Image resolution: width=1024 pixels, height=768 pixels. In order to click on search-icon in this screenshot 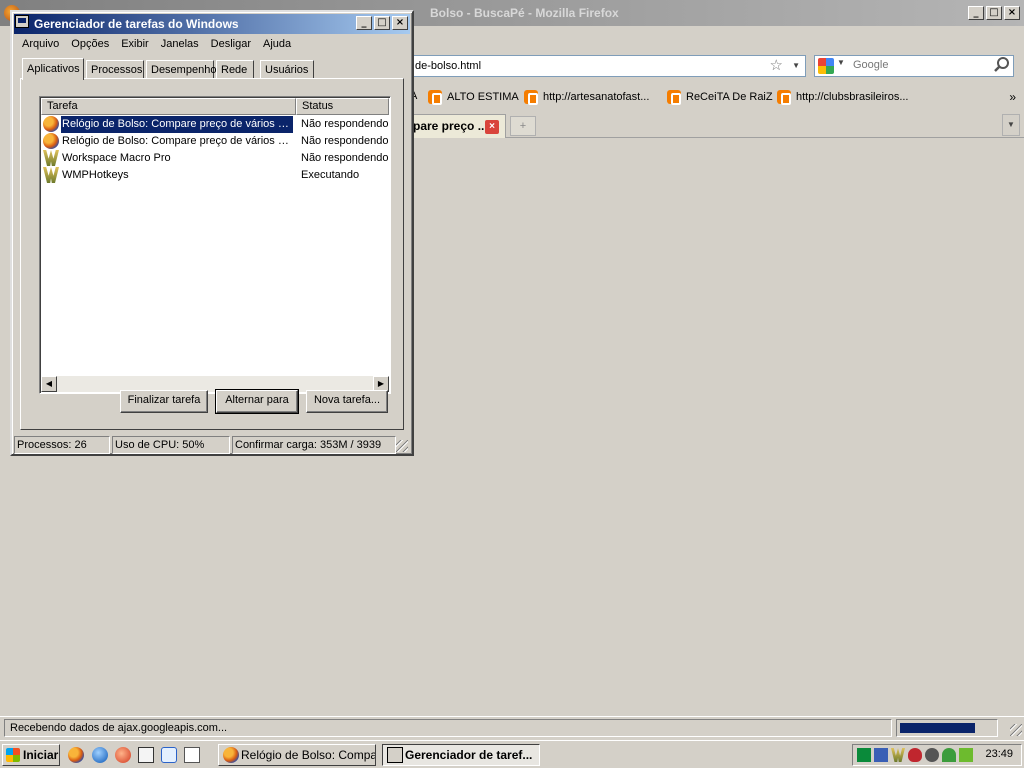, I will do `click(1002, 65)`.